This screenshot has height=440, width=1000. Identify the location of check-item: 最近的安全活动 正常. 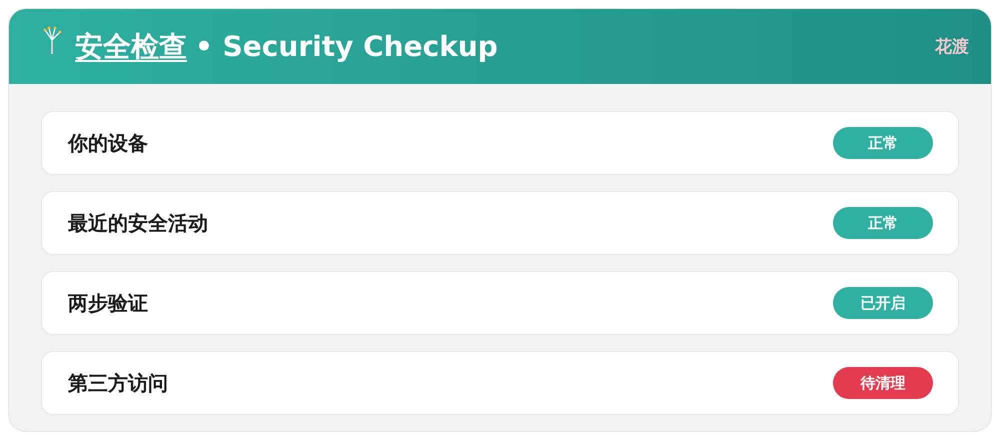
(500, 223).